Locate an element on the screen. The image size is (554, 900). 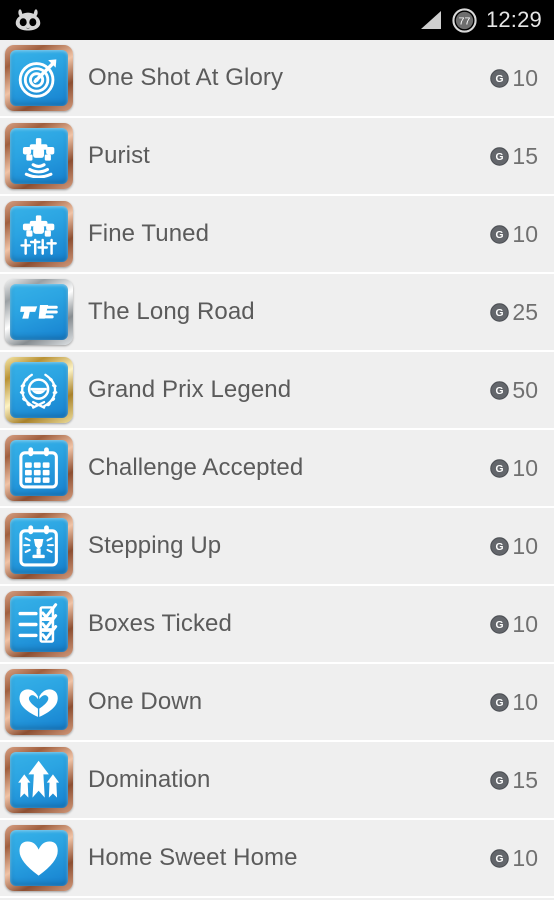
achievement-row: Grand Prix Legend G 50 is located at coordinates (277, 391).